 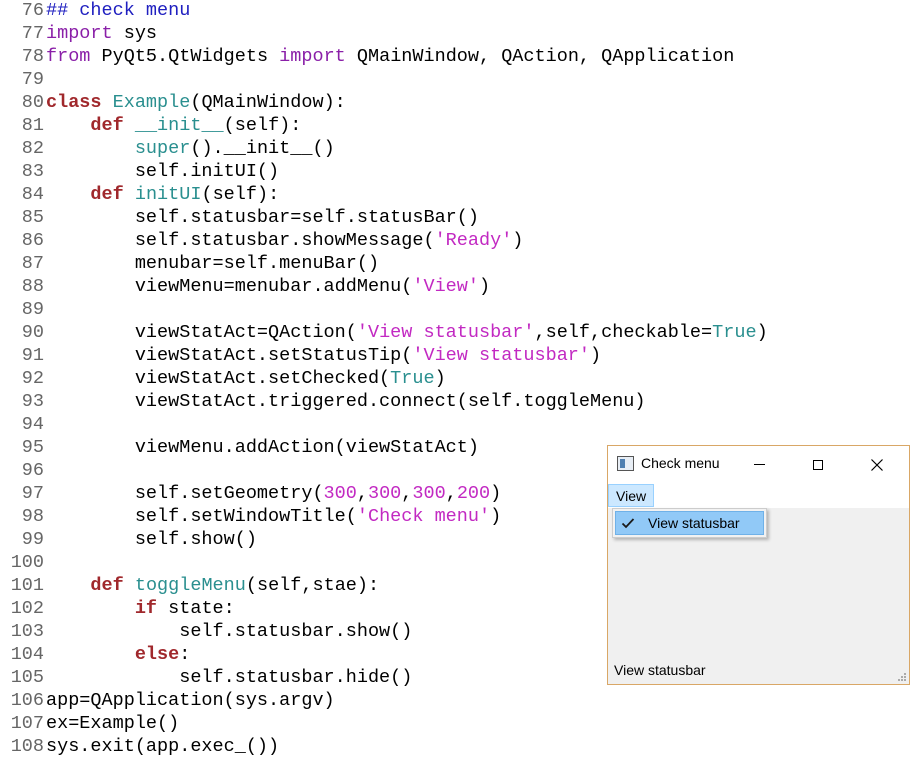 What do you see at coordinates (262, 217) in the screenshot?
I see `code-text: self.statusbar=self.statusBar()` at bounding box center [262, 217].